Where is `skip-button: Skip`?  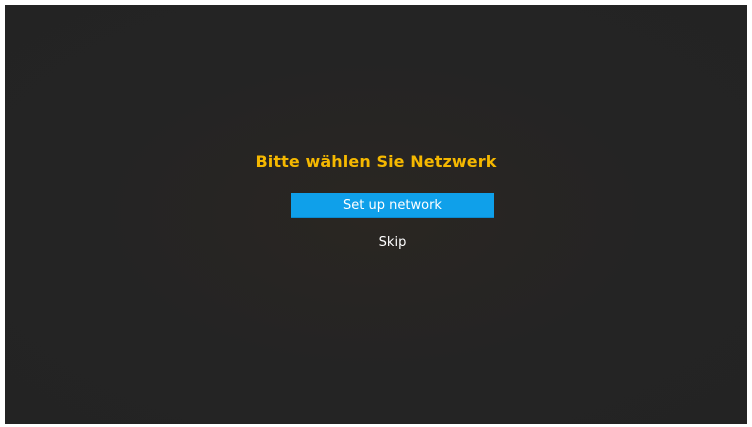 skip-button: Skip is located at coordinates (392, 242).